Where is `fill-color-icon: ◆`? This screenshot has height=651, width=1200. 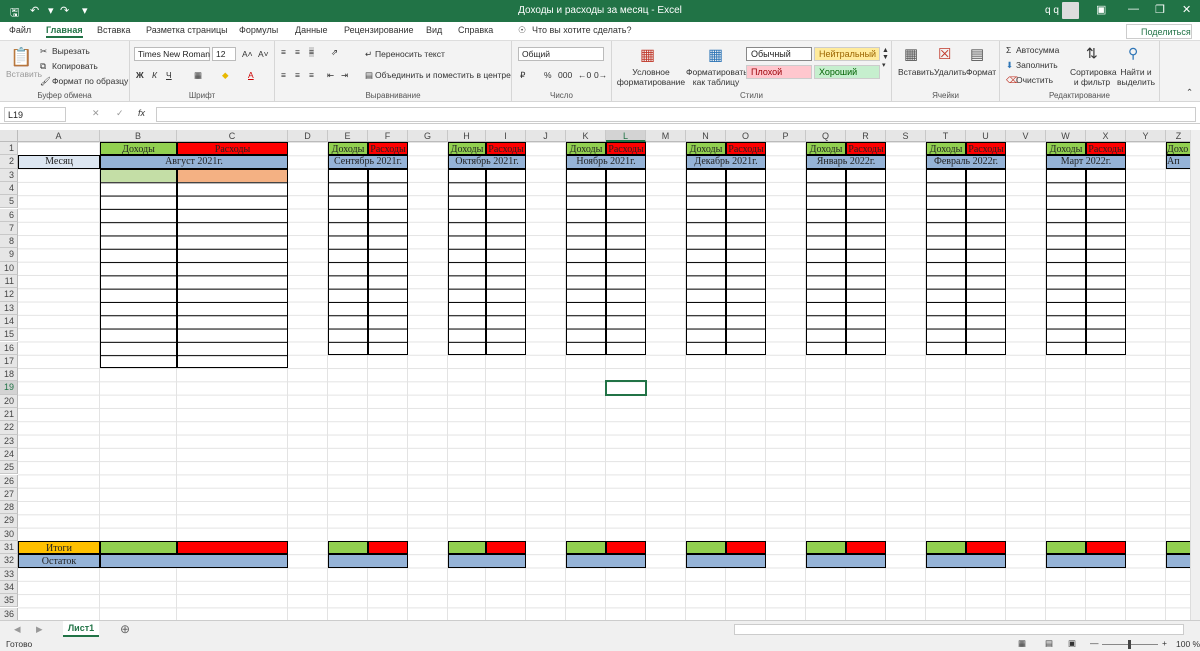
fill-color-icon: ◆ is located at coordinates (225, 75).